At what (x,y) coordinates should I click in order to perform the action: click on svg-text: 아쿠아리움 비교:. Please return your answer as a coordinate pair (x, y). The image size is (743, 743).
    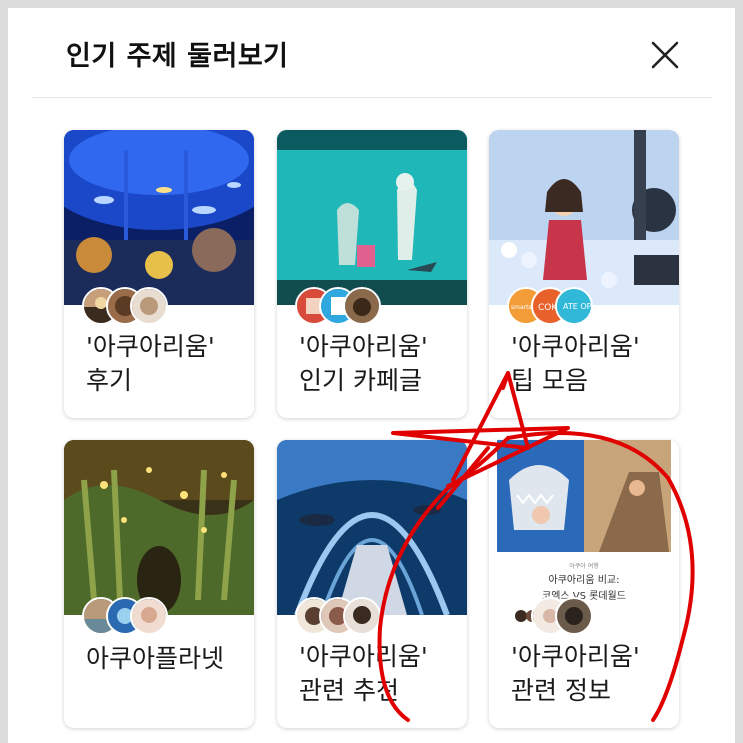
    Looking at the image, I should click on (584, 580).